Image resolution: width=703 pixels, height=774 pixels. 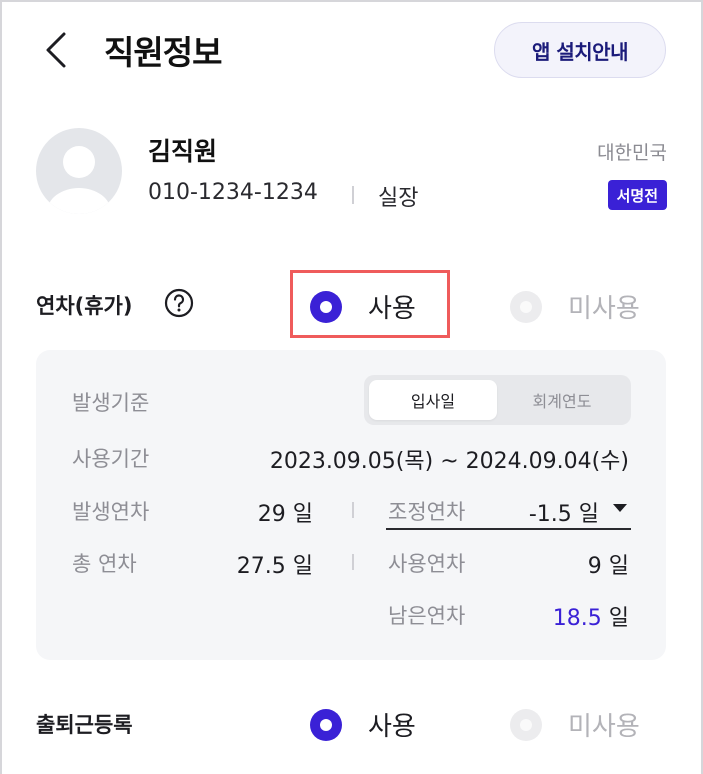 I want to click on employee-name: 김직원, so click(x=183, y=151).